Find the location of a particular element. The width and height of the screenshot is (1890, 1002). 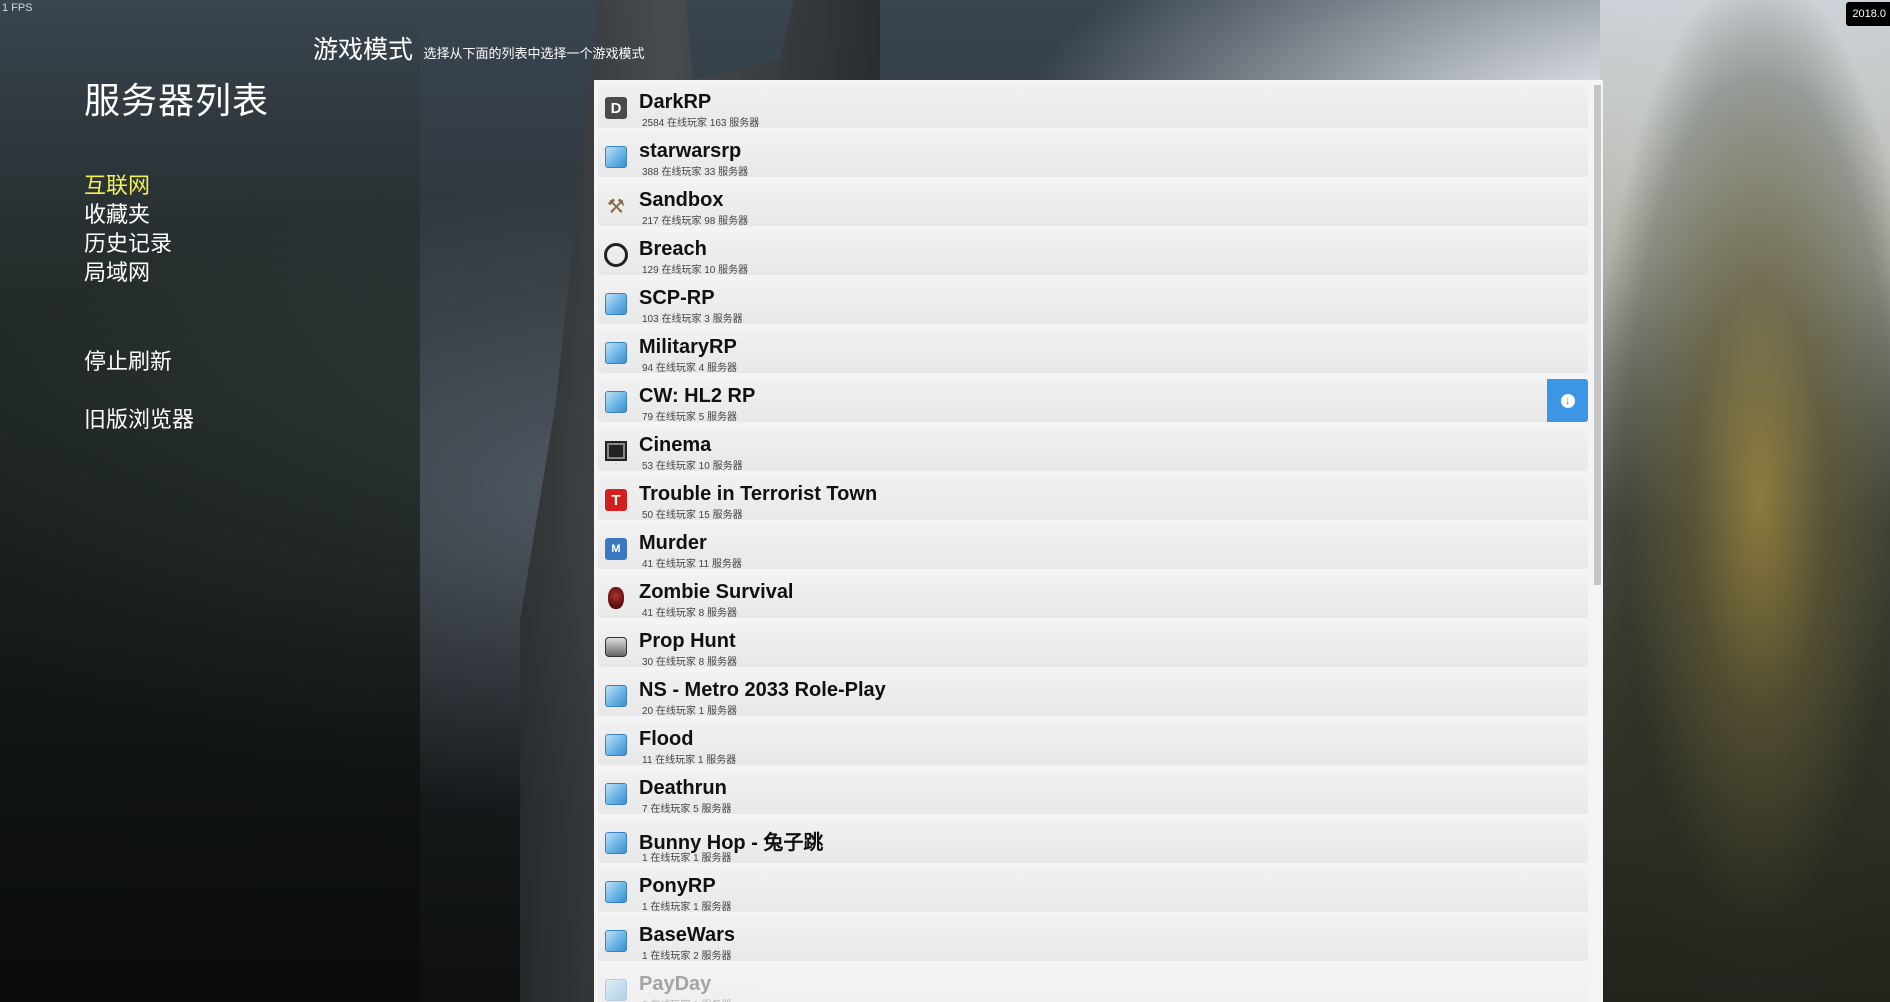

scp-icon is located at coordinates (616, 255).